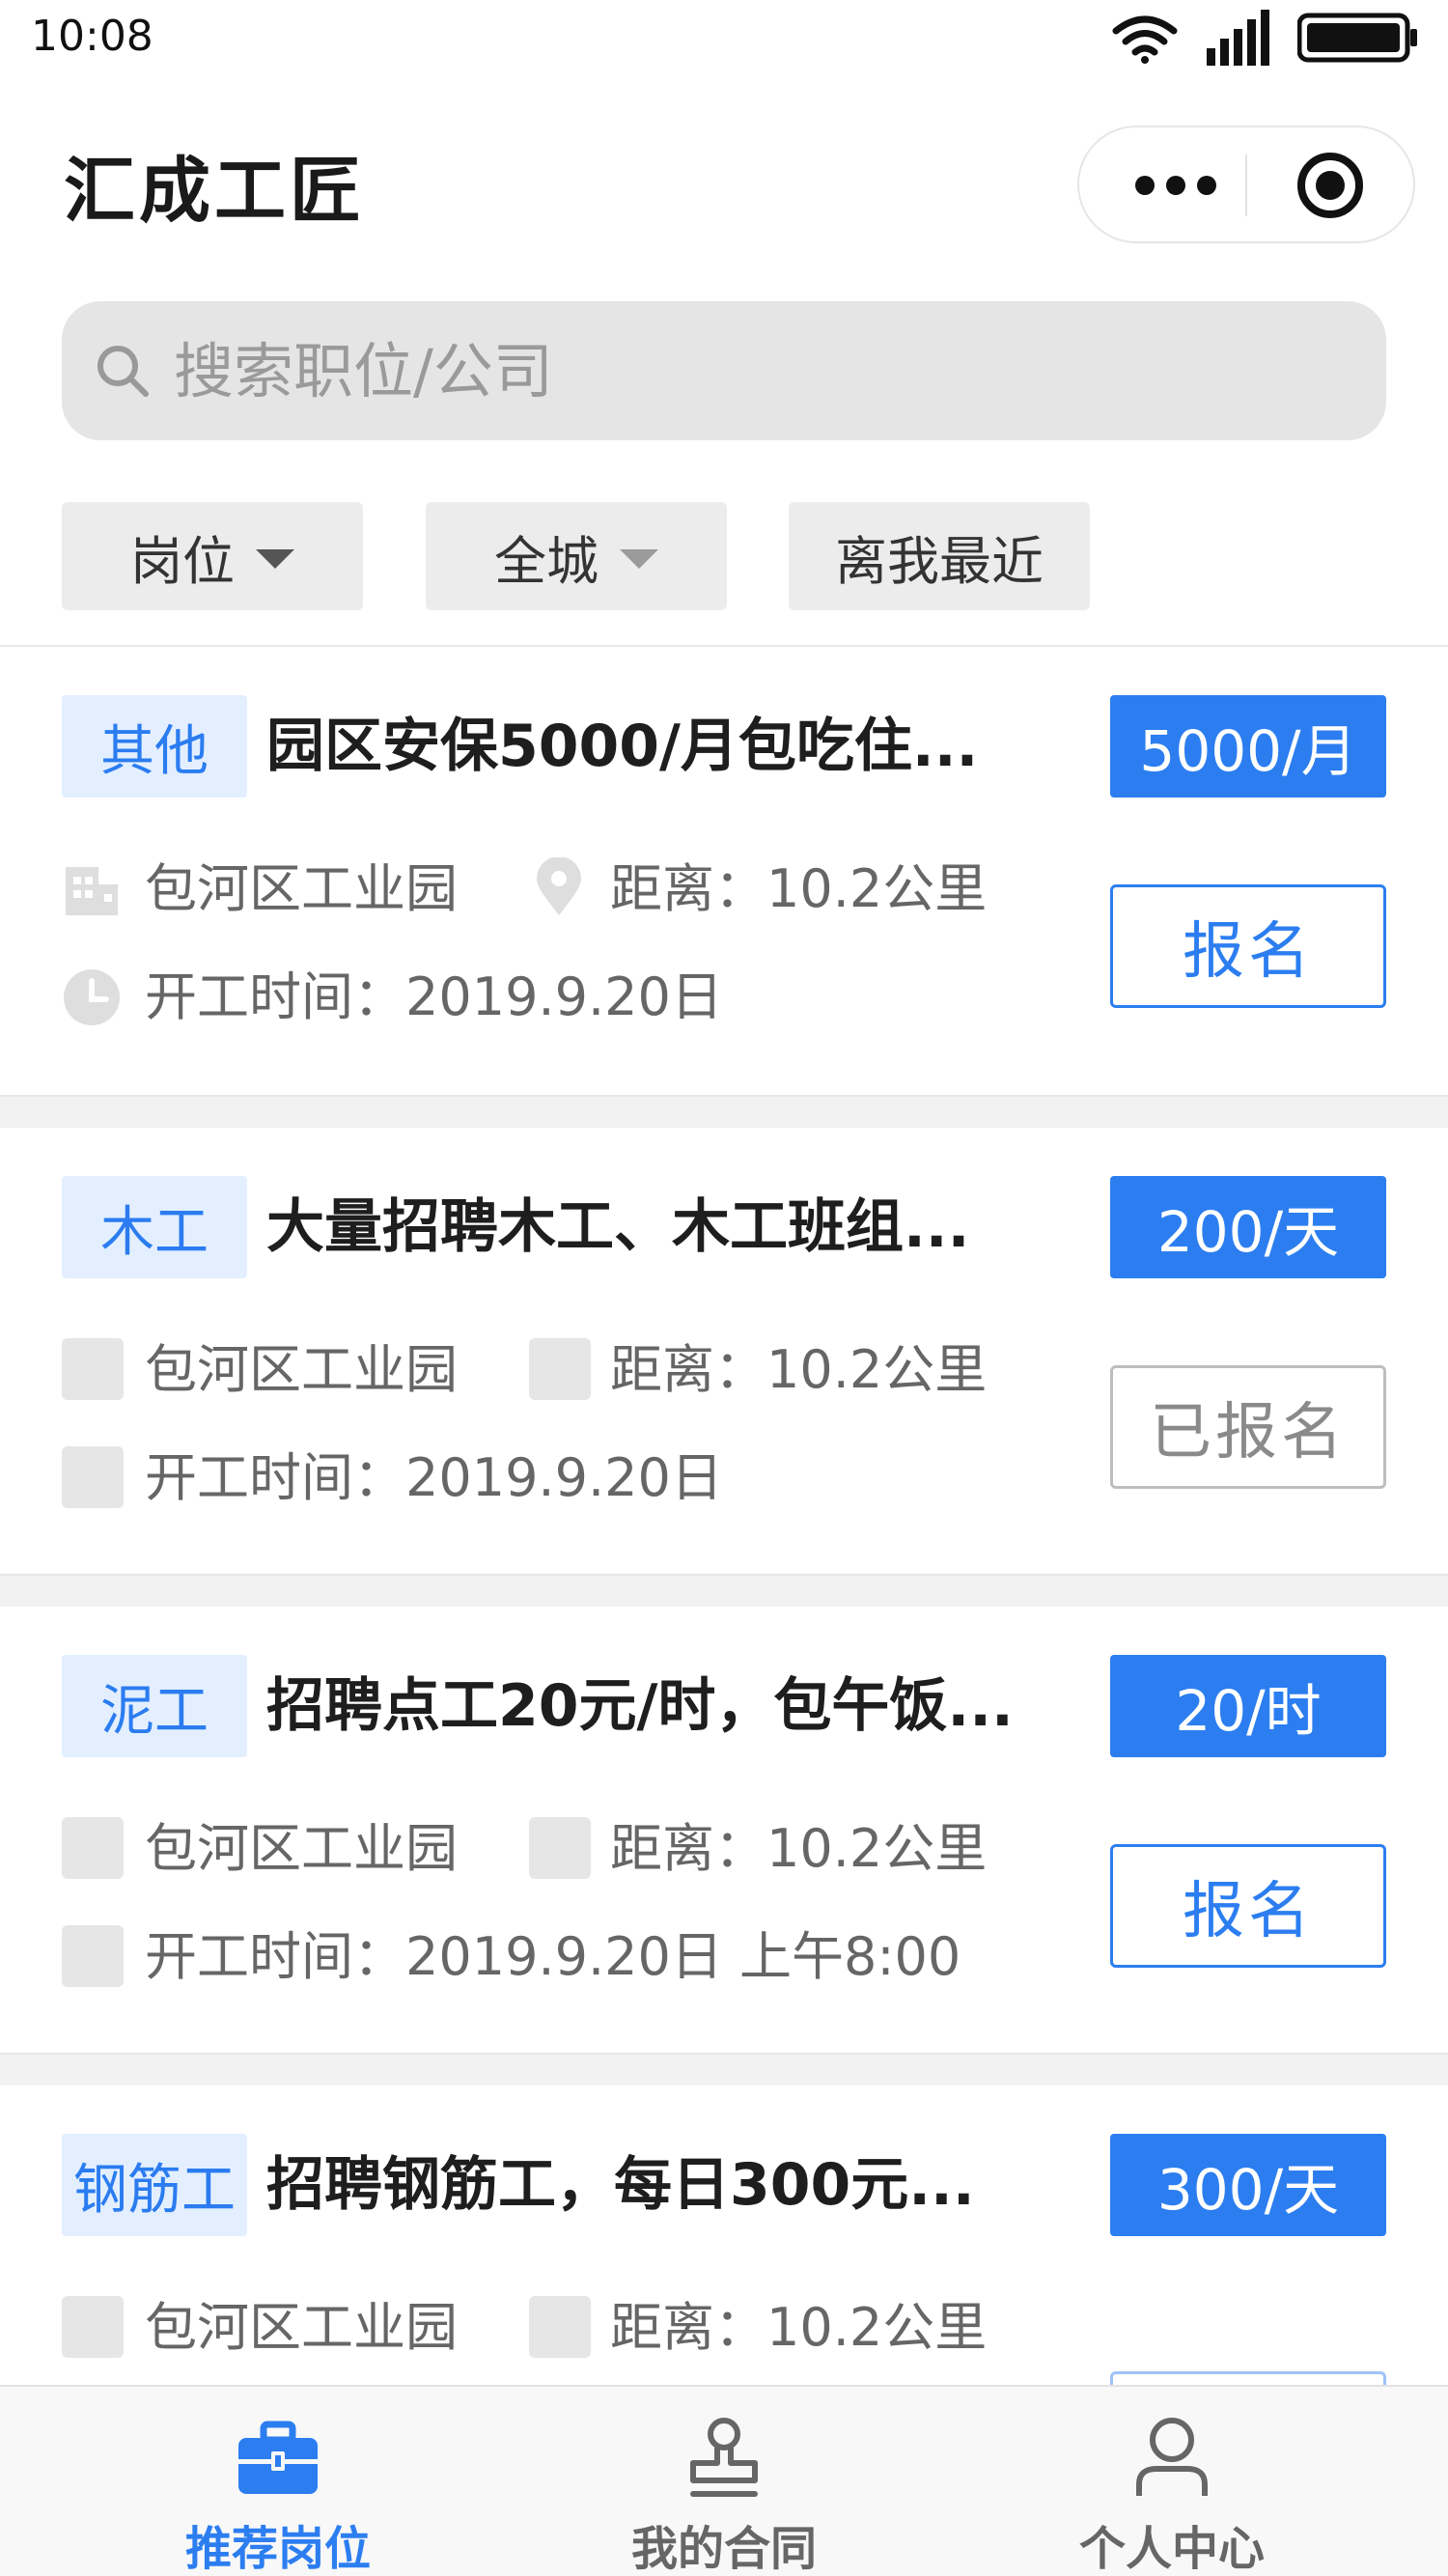 This screenshot has width=1448, height=2576. Describe the element at coordinates (1248, 1706) in the screenshot. I see `salary-badge: 20/时` at that location.